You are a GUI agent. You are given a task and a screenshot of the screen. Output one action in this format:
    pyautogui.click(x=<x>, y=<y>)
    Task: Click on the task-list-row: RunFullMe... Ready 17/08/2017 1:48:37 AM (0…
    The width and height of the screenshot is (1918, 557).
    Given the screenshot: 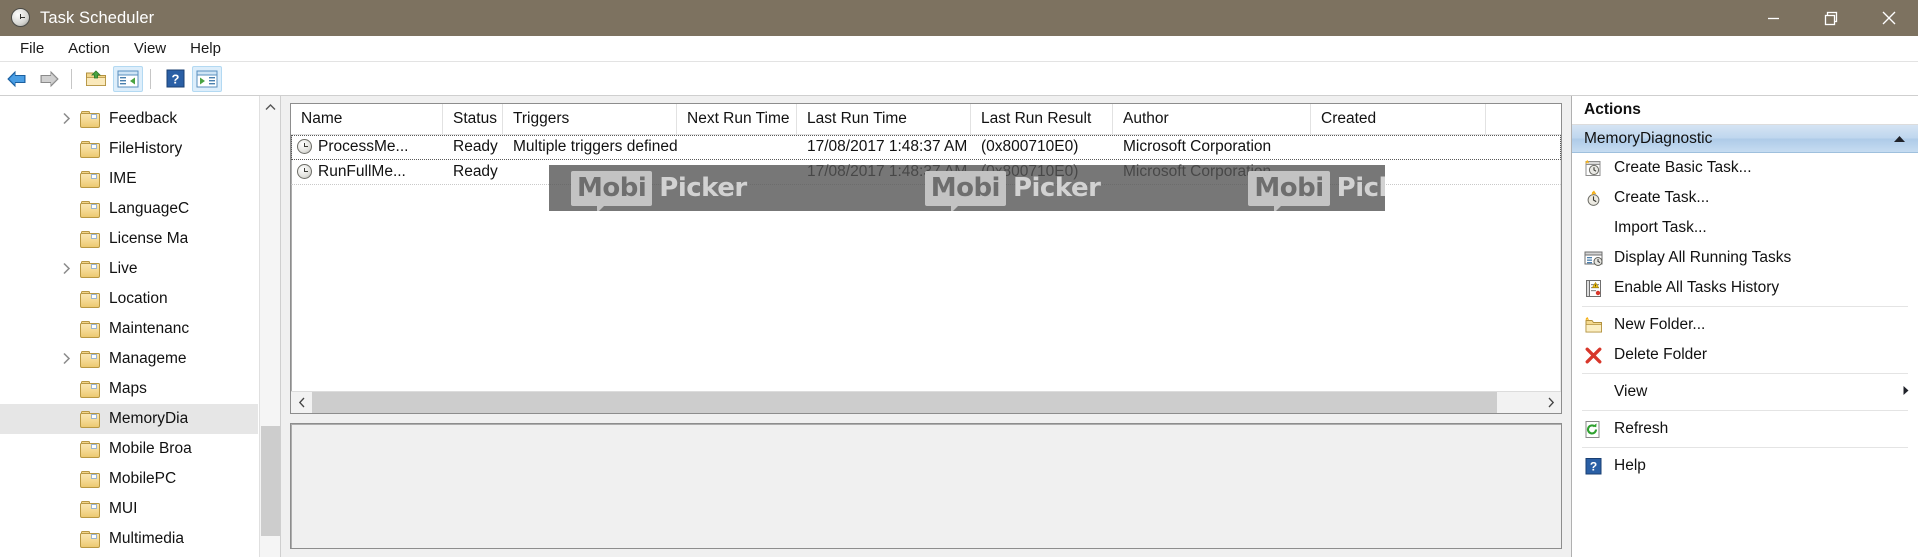 What is the action you would take?
    pyautogui.click(x=926, y=172)
    